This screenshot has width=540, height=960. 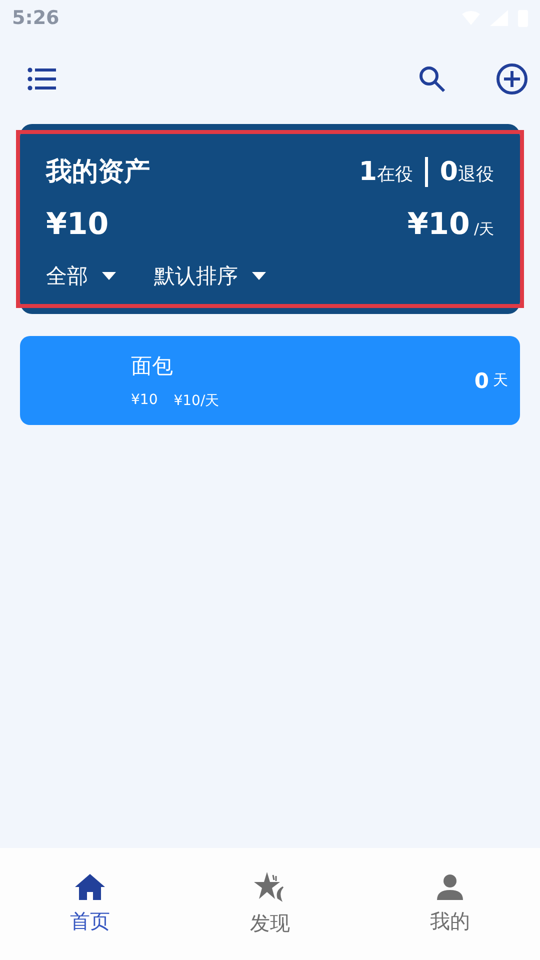 What do you see at coordinates (450, 904) in the screenshot?
I see `nav-tab: 我的` at bounding box center [450, 904].